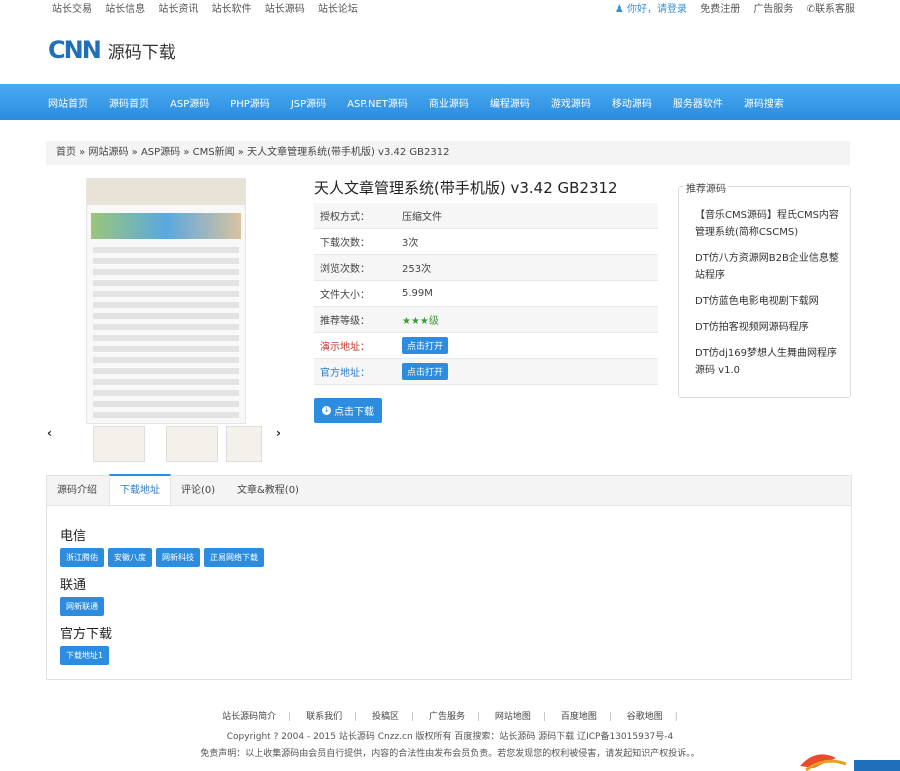 This screenshot has width=900, height=771. Describe the element at coordinates (486, 372) in the screenshot. I see `info-row: 官方地址： 点击打开` at that location.